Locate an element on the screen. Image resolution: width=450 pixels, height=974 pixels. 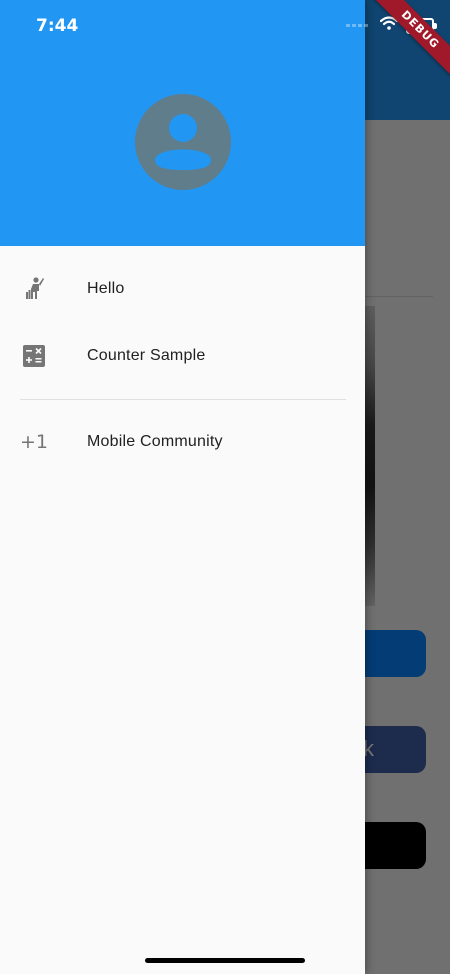
drawer-divider is located at coordinates (183, 399).